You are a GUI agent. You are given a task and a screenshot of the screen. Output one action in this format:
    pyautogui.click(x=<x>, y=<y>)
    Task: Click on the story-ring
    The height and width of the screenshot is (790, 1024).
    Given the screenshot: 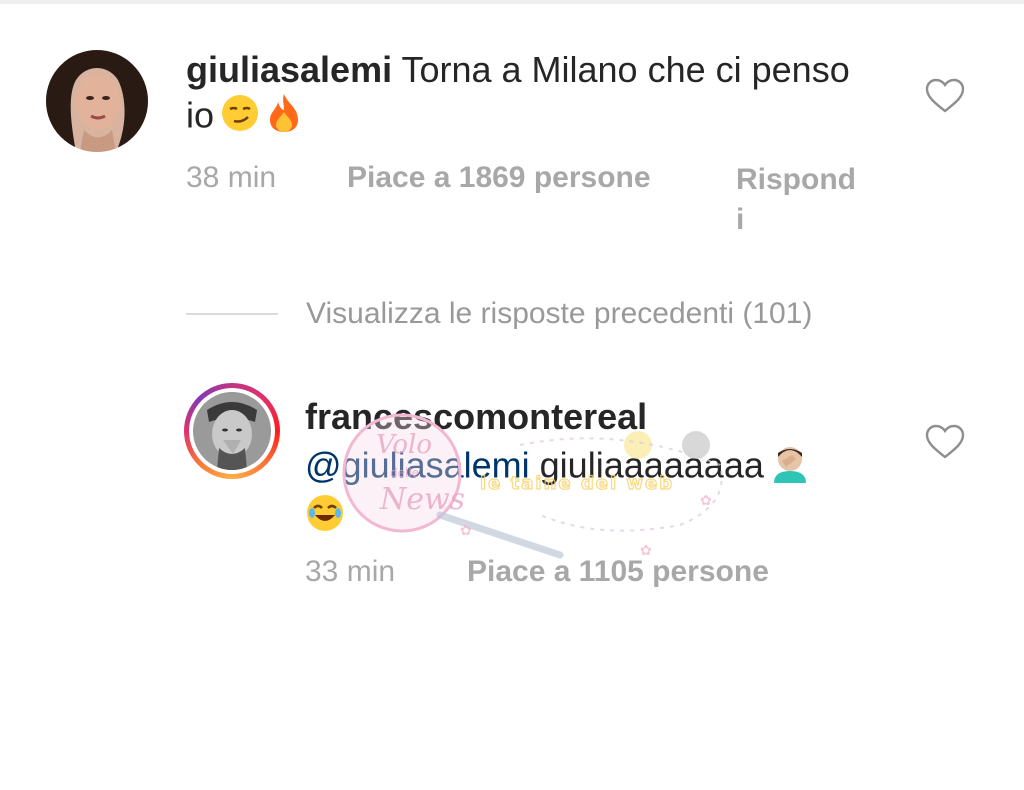 What is the action you would take?
    pyautogui.click(x=232, y=431)
    